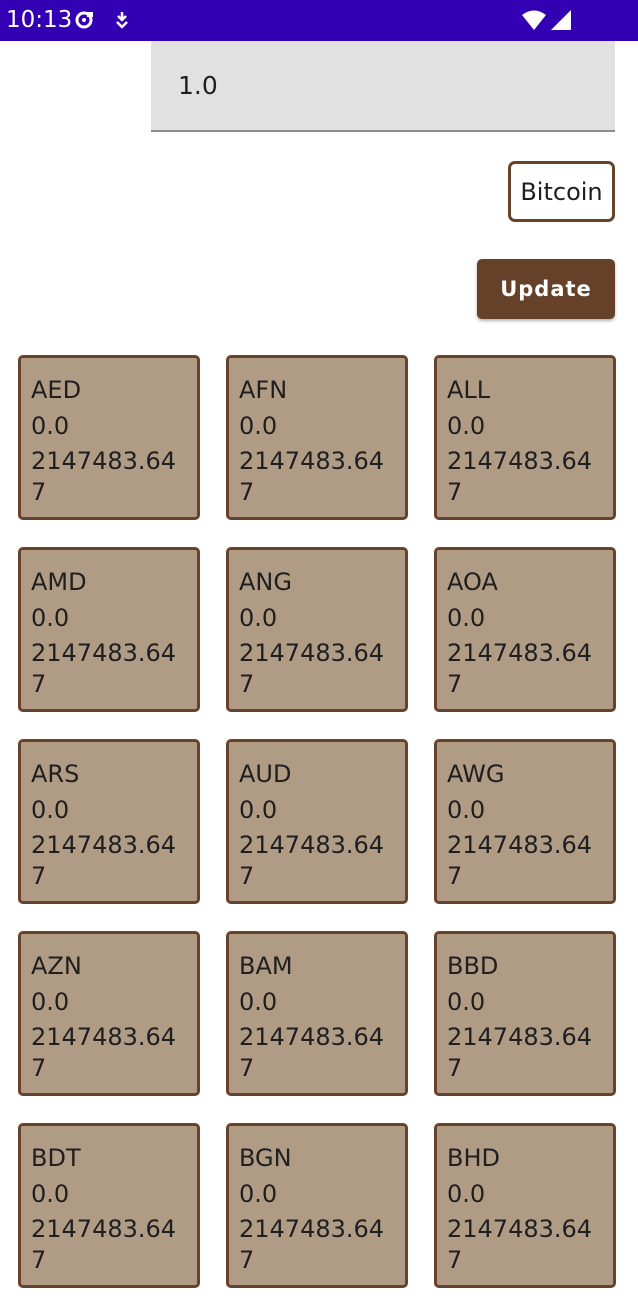  I want to click on amount-input-value: 1.0, so click(198, 85).